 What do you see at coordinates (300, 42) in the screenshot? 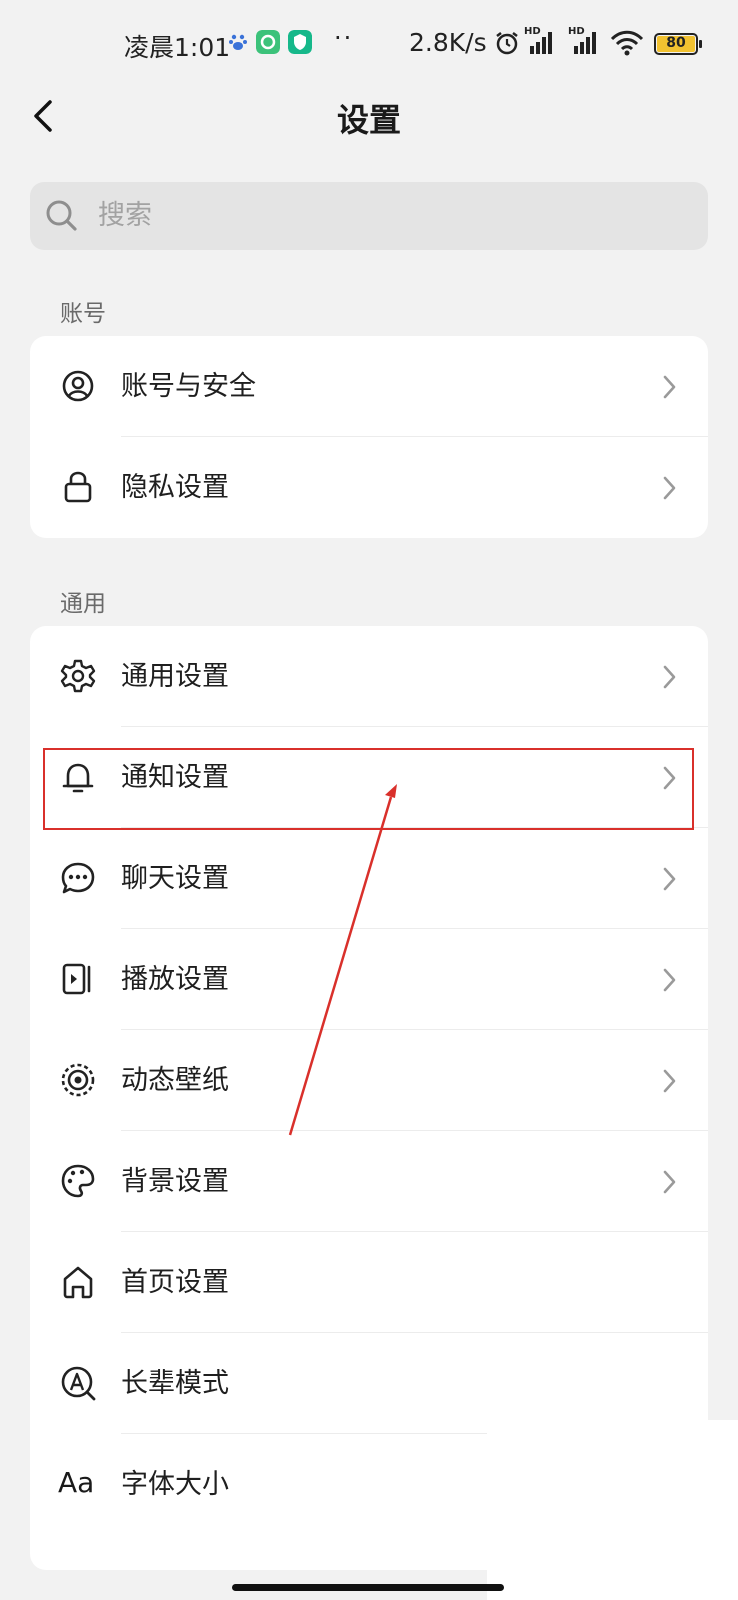
I see `security-notification-icon` at bounding box center [300, 42].